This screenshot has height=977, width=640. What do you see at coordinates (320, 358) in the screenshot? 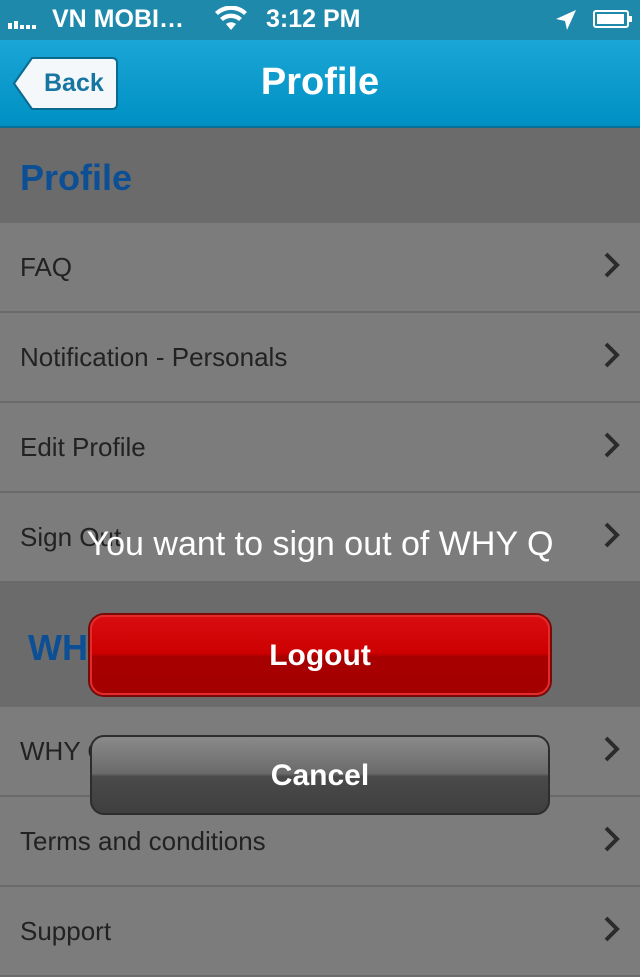
I see `list-item-notification: Notification - Personals` at bounding box center [320, 358].